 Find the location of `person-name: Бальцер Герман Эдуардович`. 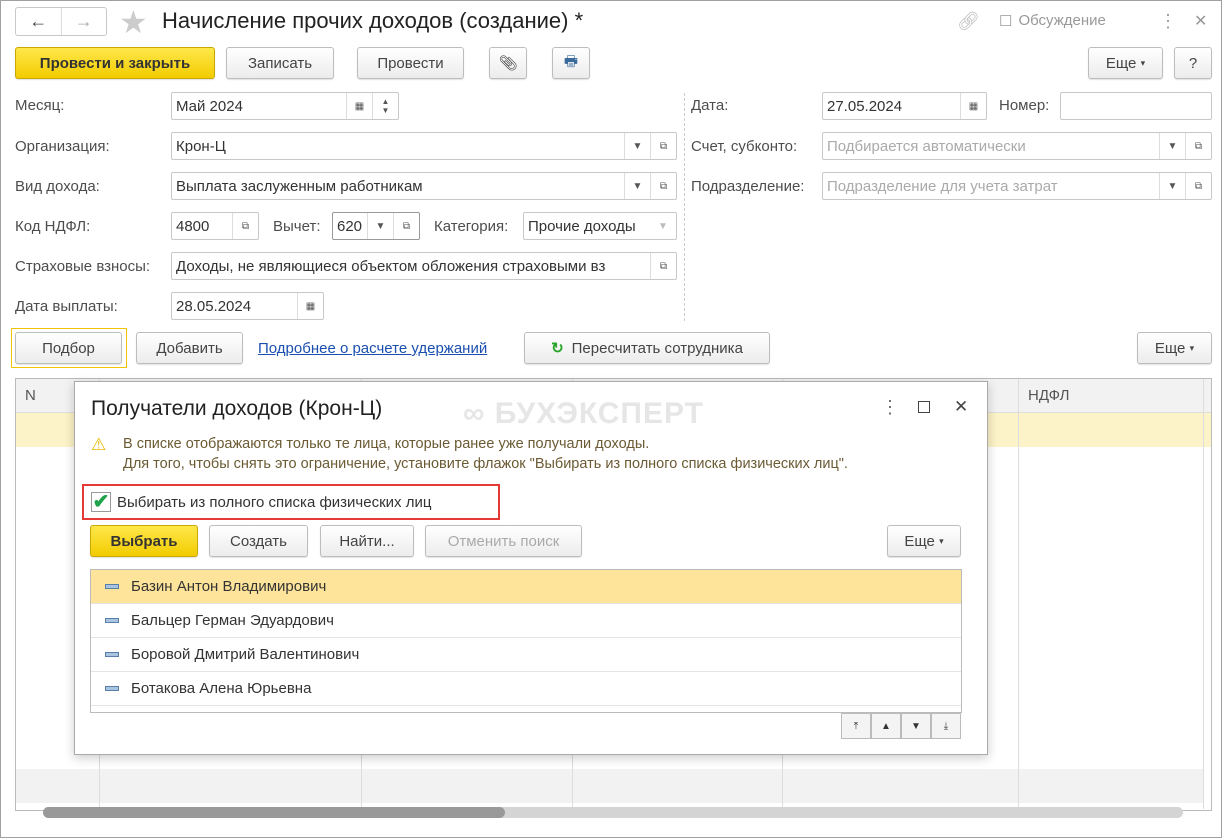

person-name: Бальцер Герман Эдуардович is located at coordinates (232, 620).